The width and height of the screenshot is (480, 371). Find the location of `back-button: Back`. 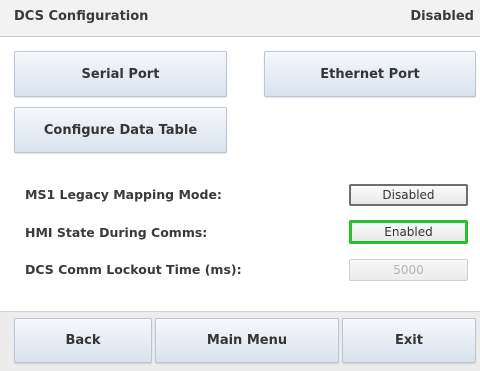

back-button: Back is located at coordinates (83, 340).